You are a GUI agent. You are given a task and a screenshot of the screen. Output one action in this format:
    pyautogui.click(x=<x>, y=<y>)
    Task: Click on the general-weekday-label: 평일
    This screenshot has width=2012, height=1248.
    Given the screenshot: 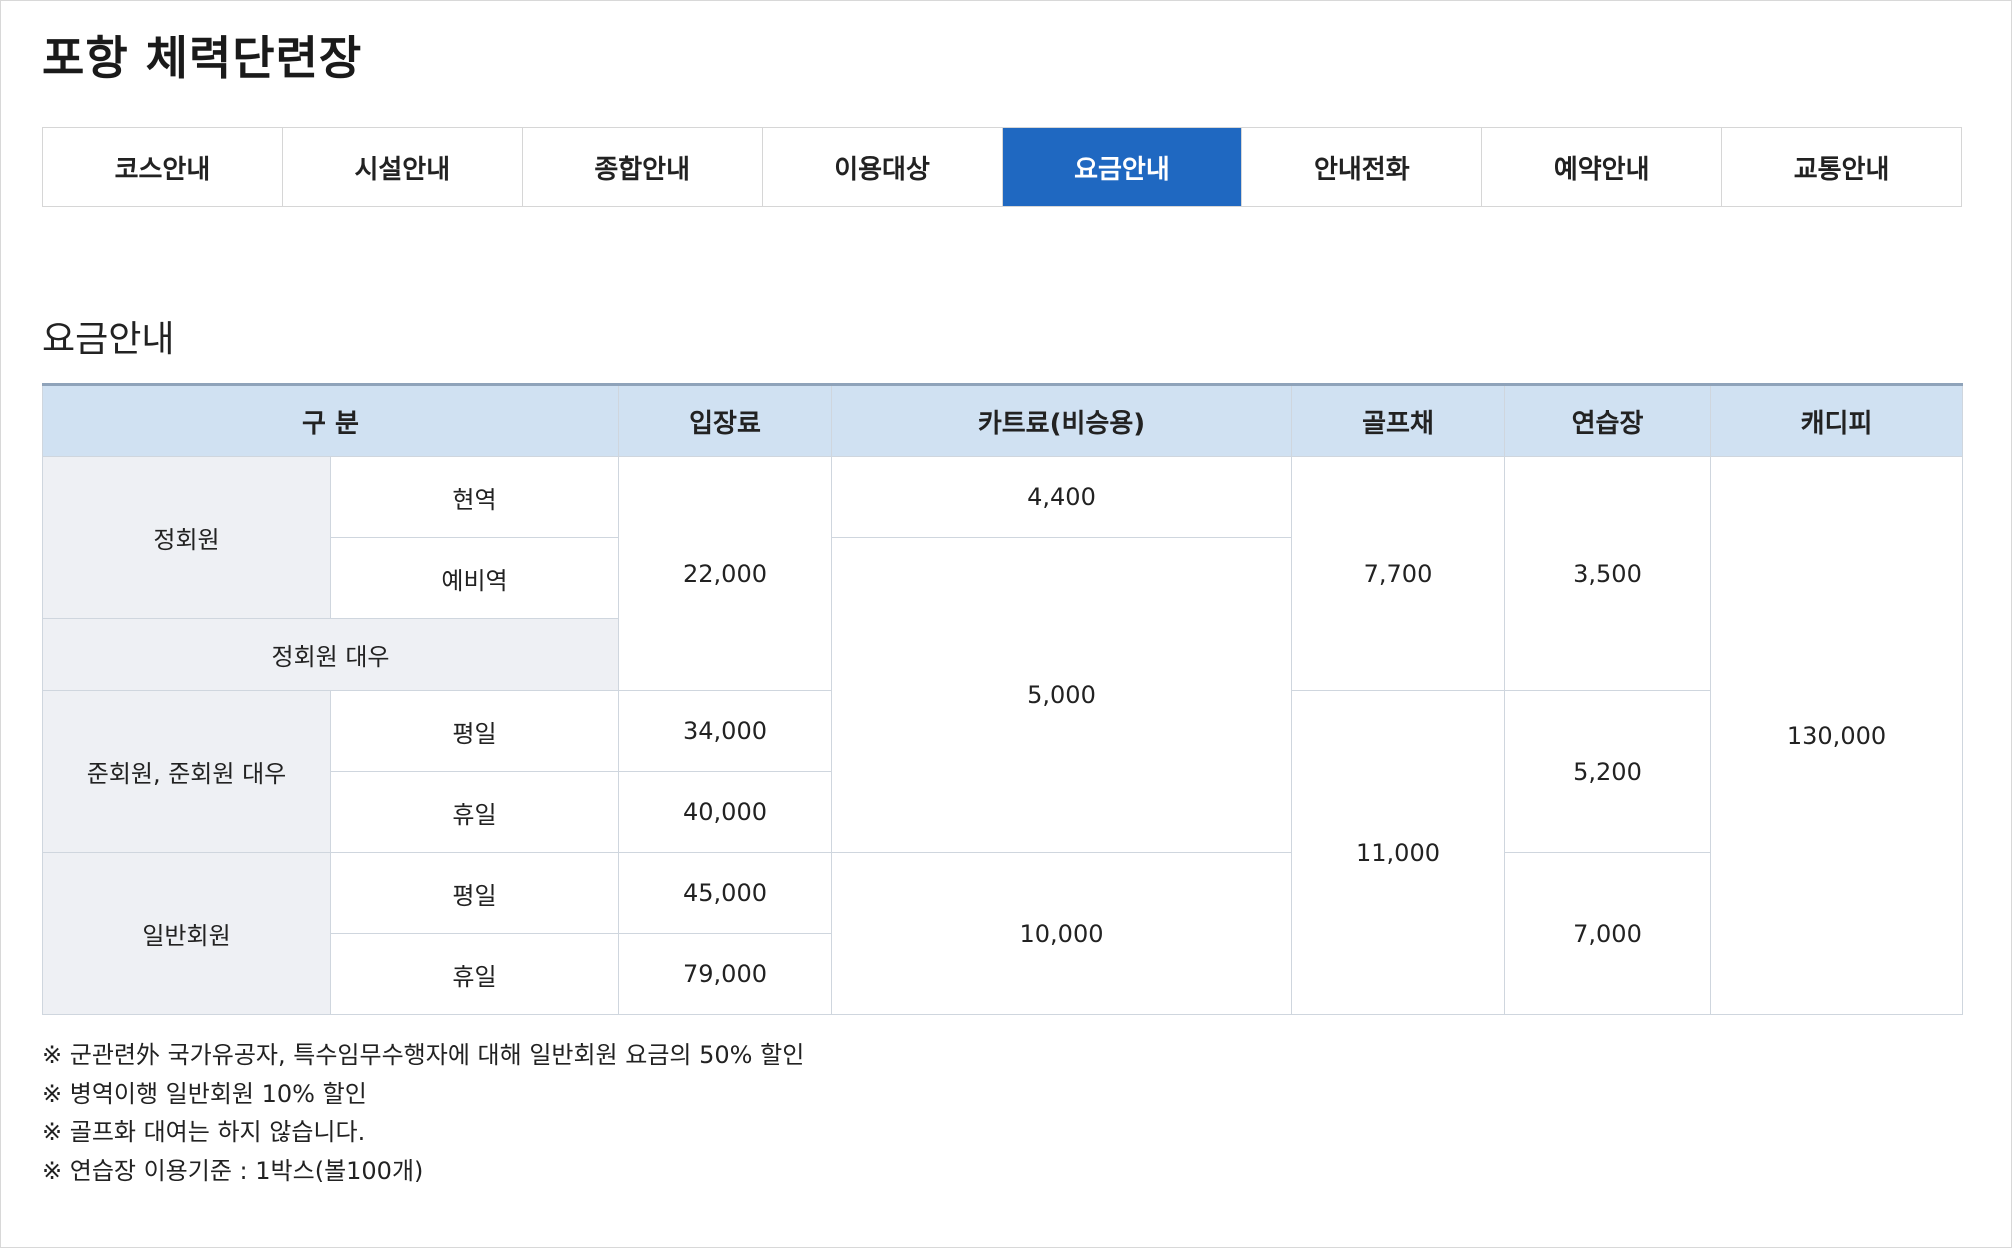 What is the action you would take?
    pyautogui.click(x=474, y=893)
    